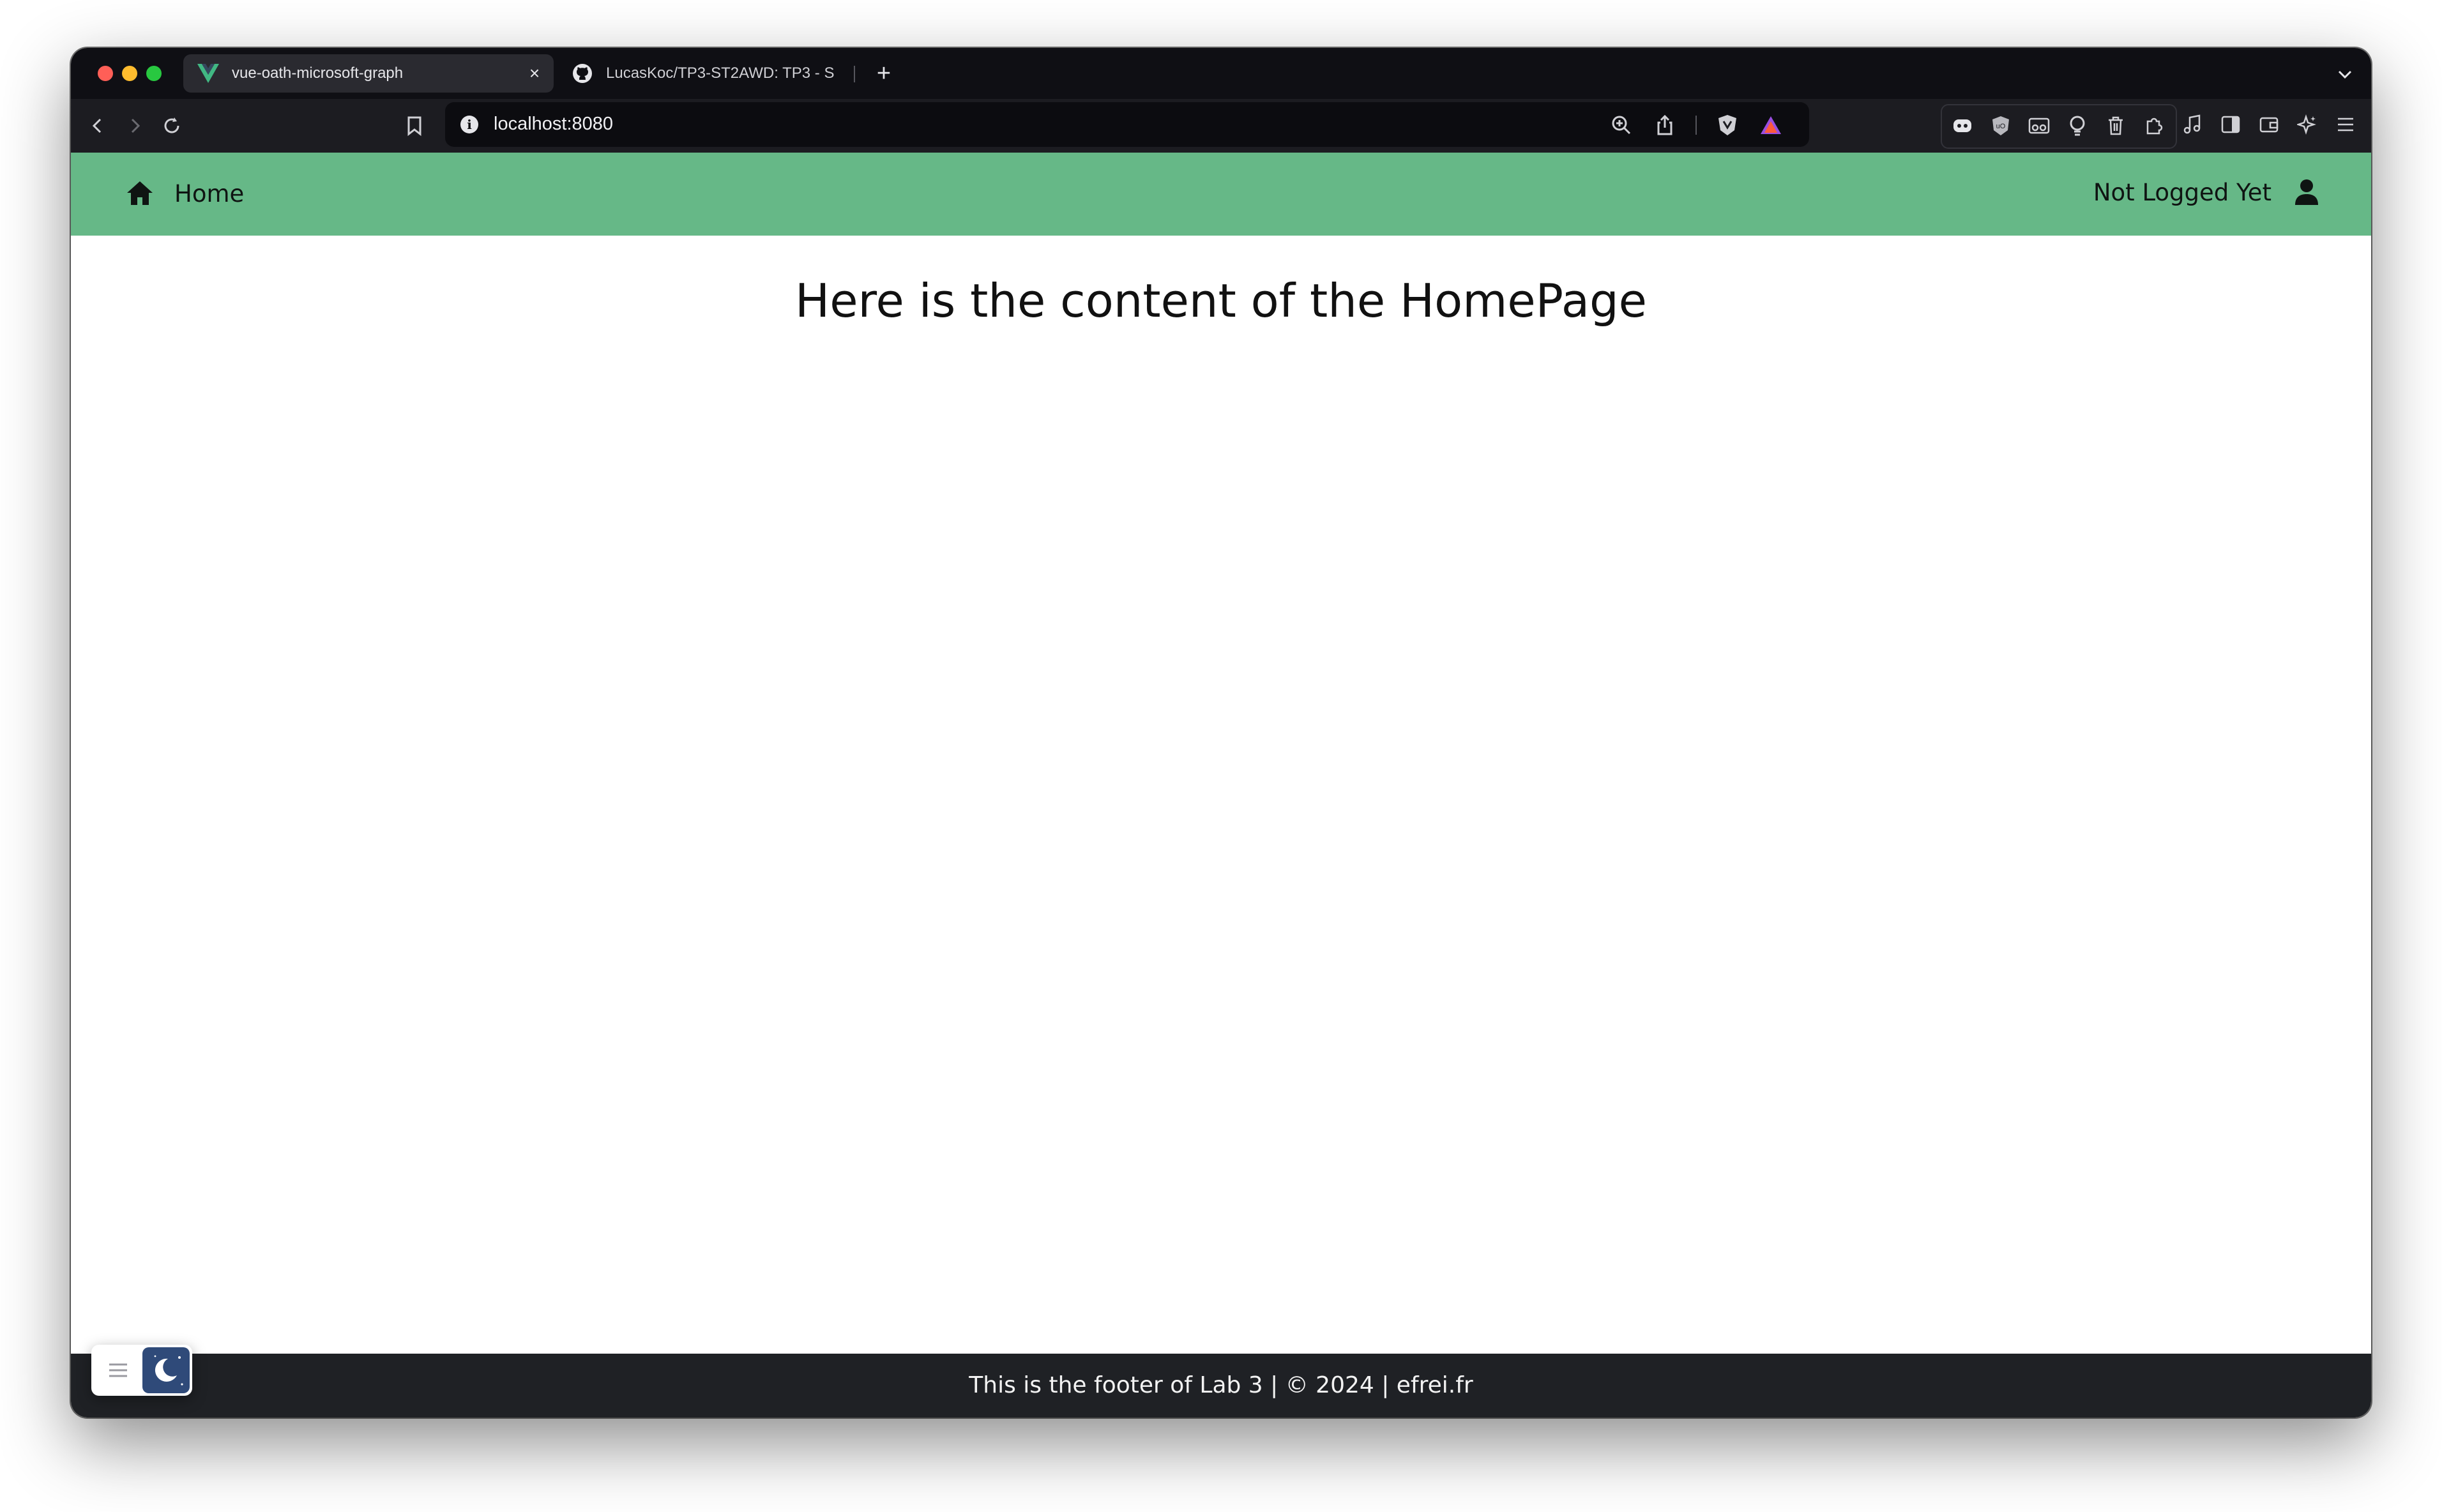  What do you see at coordinates (2307, 124) in the screenshot?
I see `leo-ai-icon` at bounding box center [2307, 124].